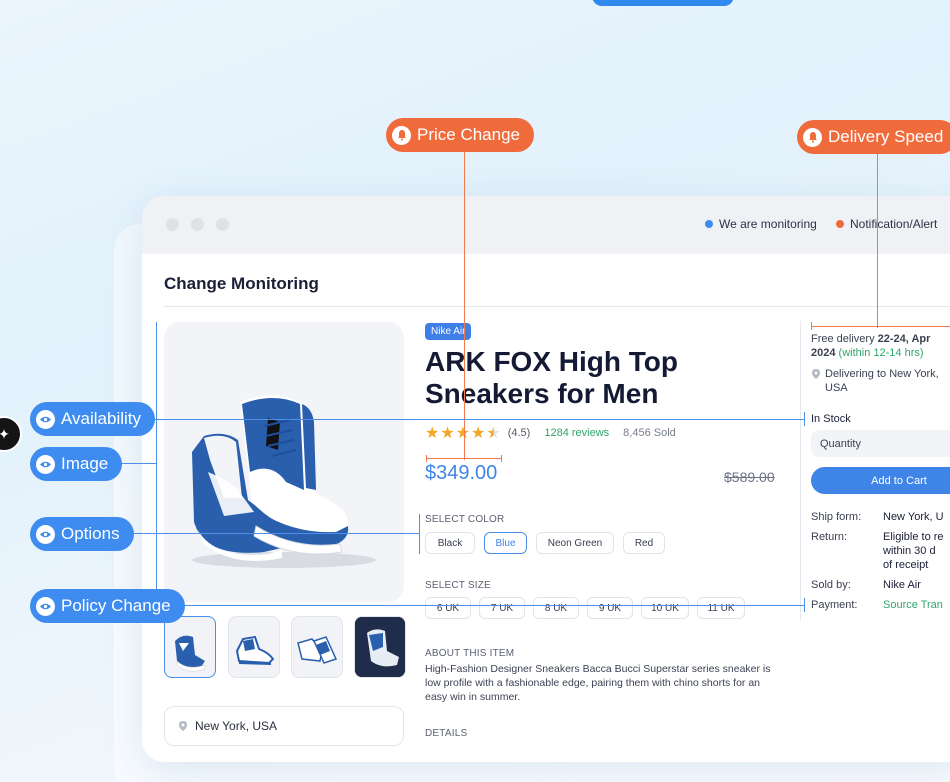 The width and height of the screenshot is (950, 782). I want to click on return-label: Return:, so click(829, 537).